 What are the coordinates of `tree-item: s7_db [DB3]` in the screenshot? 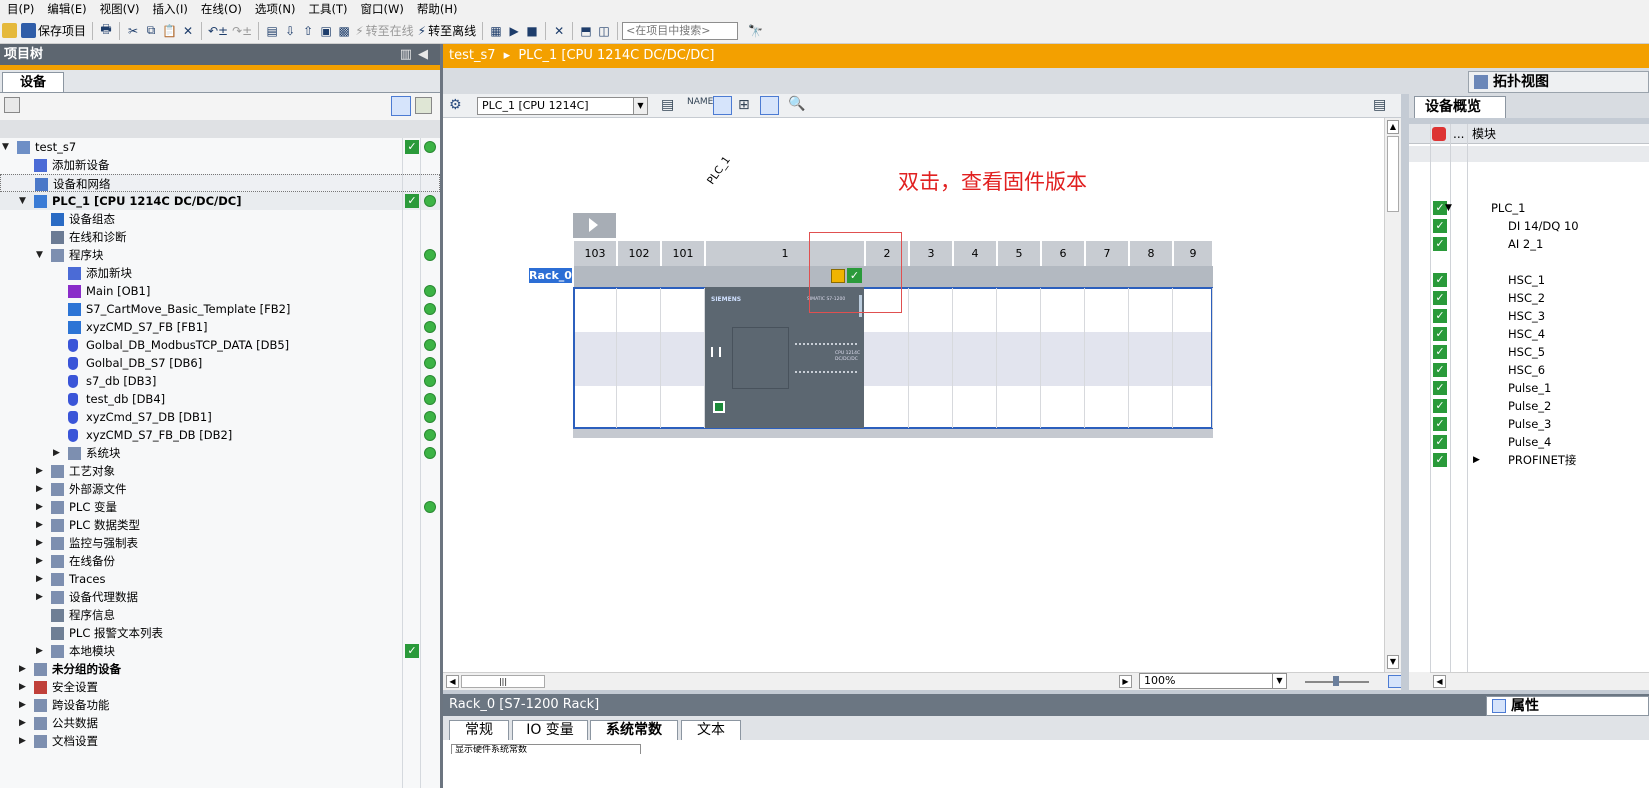 It's located at (220, 381).